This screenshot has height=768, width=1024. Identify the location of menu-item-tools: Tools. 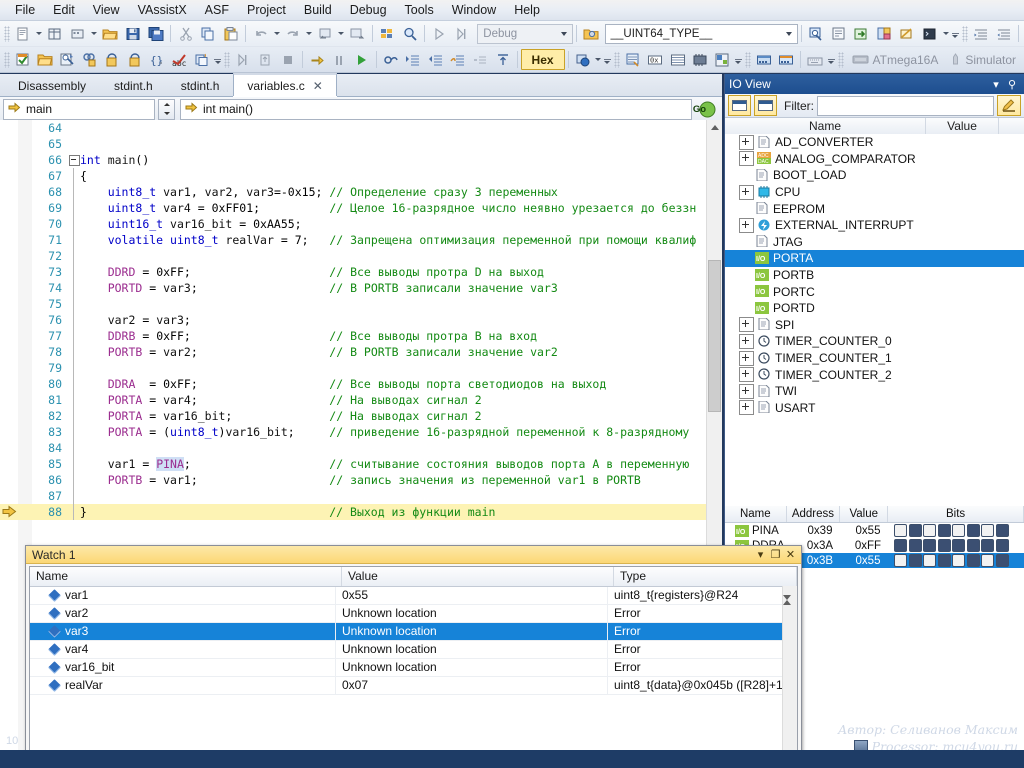
(419, 10).